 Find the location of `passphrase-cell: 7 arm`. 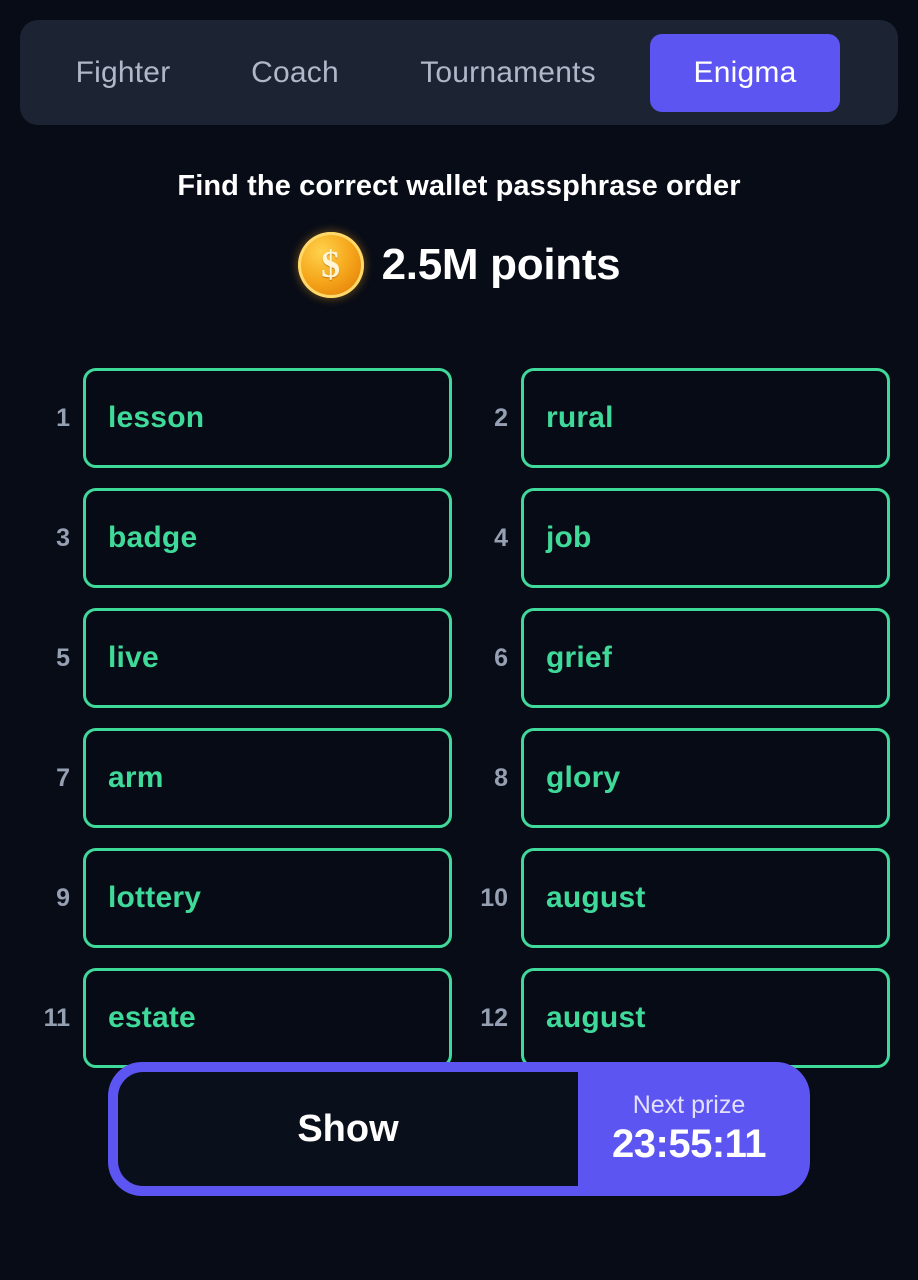

passphrase-cell: 7 arm is located at coordinates (240, 778).